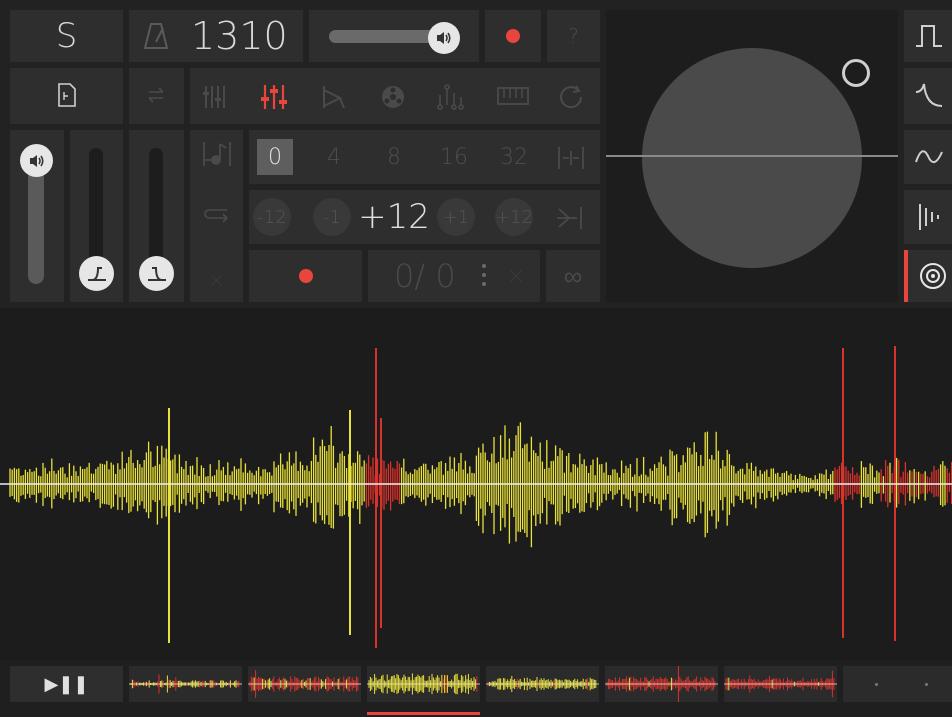  I want to click on clip-6-waveform, so click(780, 684).